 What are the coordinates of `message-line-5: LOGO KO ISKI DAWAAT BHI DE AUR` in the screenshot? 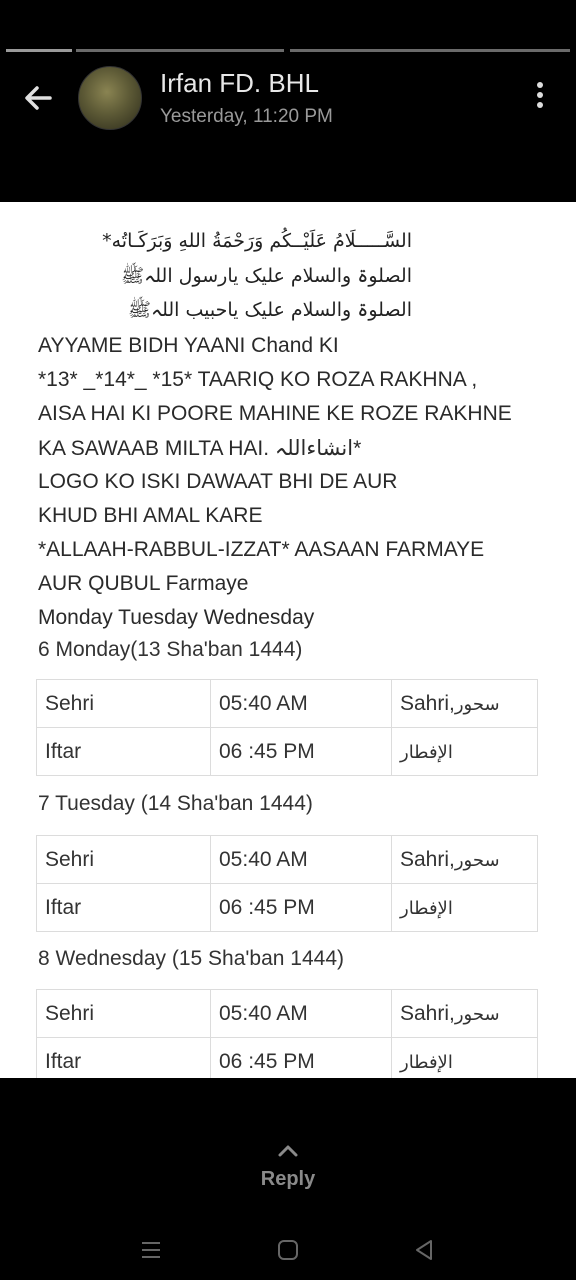 It's located at (218, 481).